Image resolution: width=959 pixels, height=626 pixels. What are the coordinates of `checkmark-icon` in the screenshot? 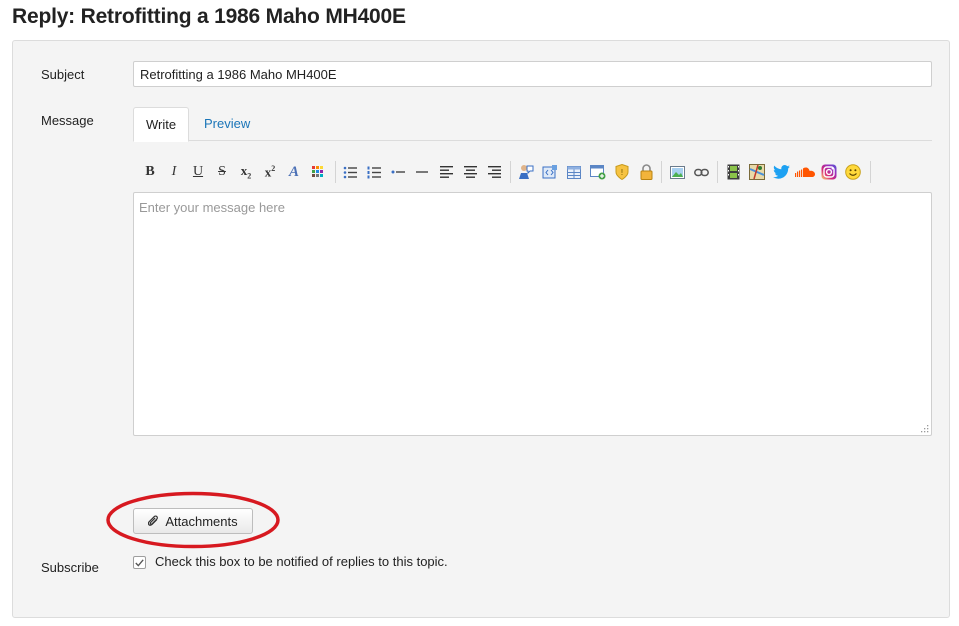 It's located at (139, 562).